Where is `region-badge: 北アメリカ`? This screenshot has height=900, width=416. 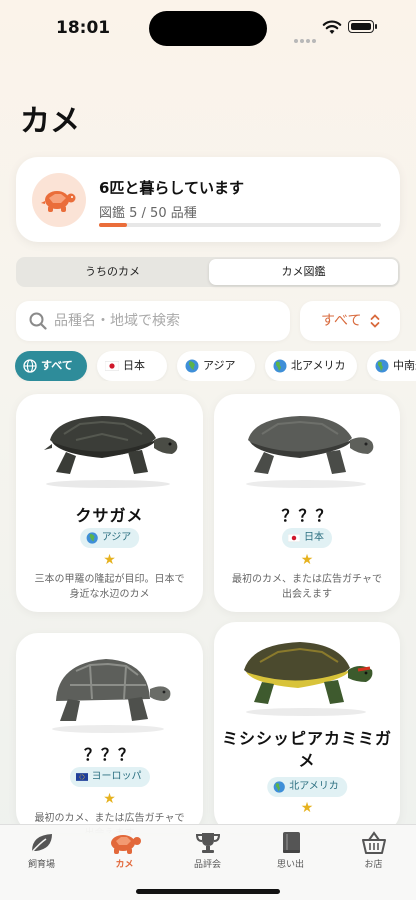 region-badge: 北アメリカ is located at coordinates (307, 787).